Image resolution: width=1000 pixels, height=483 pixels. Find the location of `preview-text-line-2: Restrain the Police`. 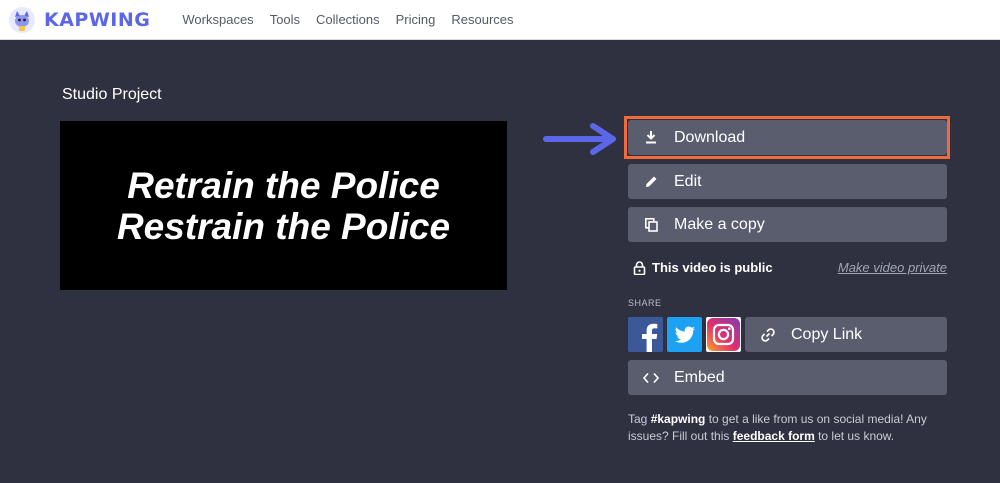

preview-text-line-2: Restrain the Police is located at coordinates (283, 226).